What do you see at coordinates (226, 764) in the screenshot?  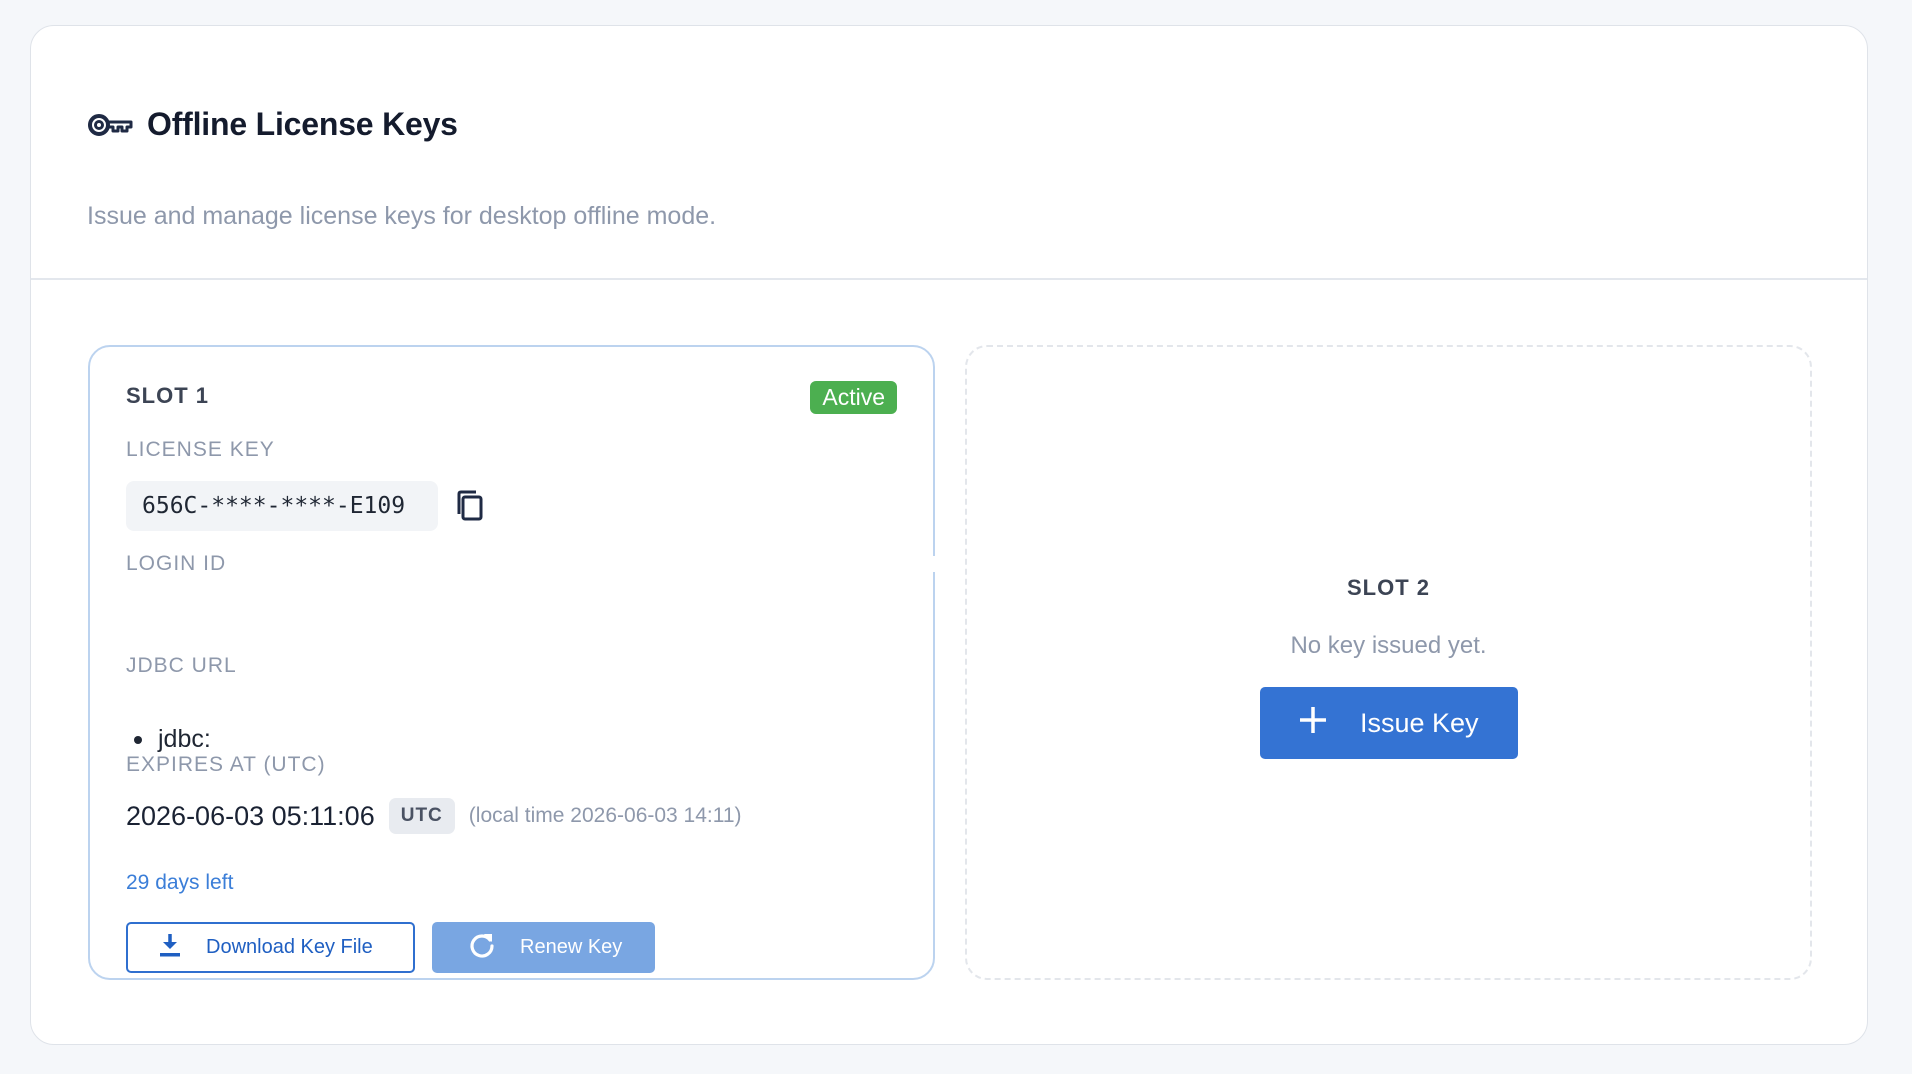 I see `expires-label: EXPIRES AT (UTC)` at bounding box center [226, 764].